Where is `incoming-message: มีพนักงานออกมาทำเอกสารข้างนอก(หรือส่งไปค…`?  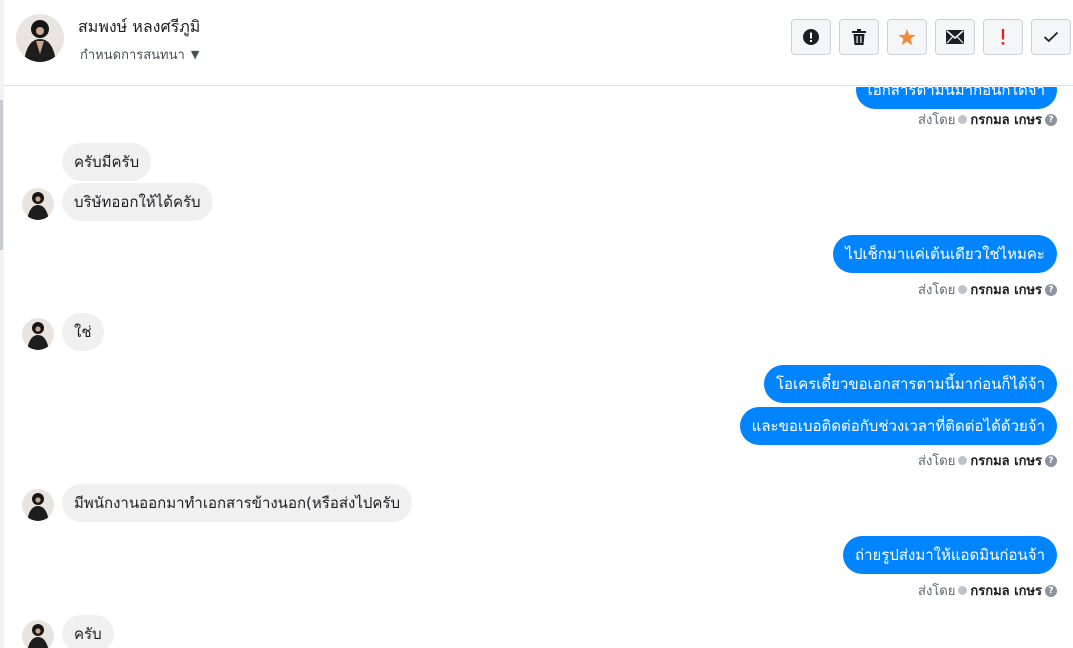
incoming-message: มีพนักงานออกมาทำเอกสารข้างนอก(หรือส่งไปค… is located at coordinates (237, 503).